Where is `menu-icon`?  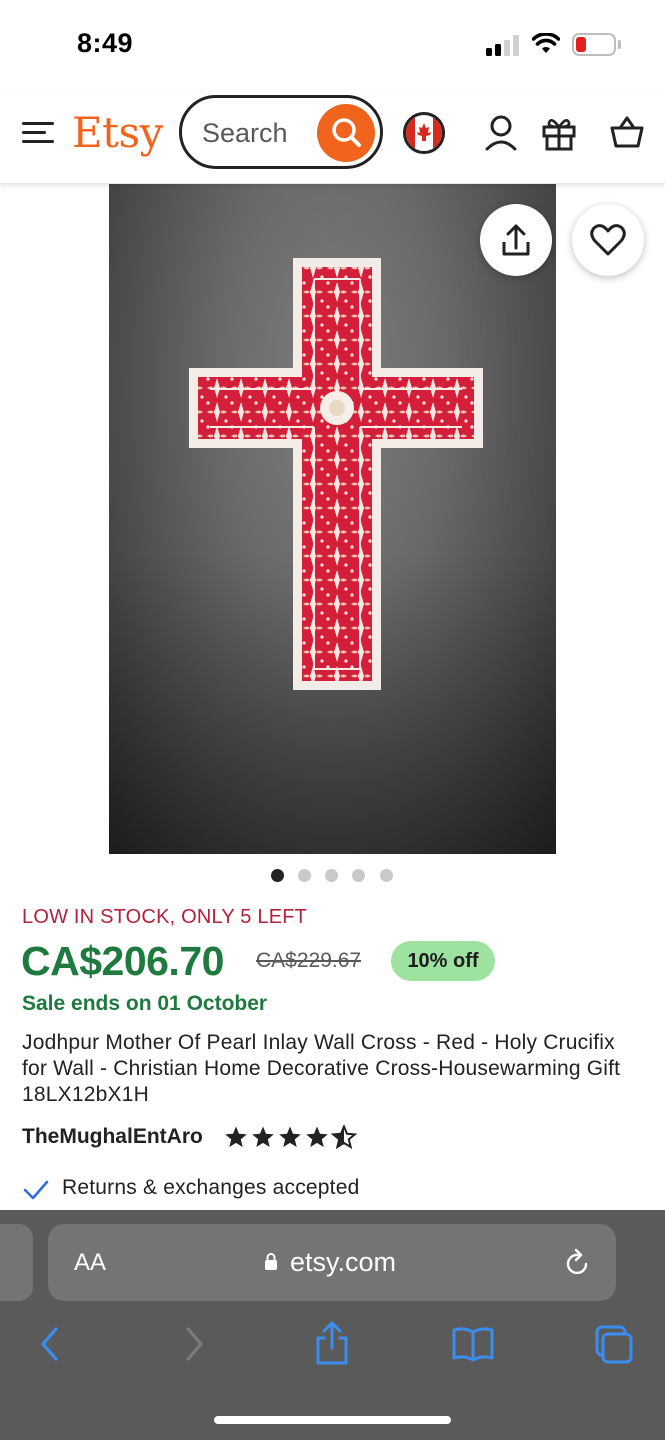
menu-icon is located at coordinates (38, 133).